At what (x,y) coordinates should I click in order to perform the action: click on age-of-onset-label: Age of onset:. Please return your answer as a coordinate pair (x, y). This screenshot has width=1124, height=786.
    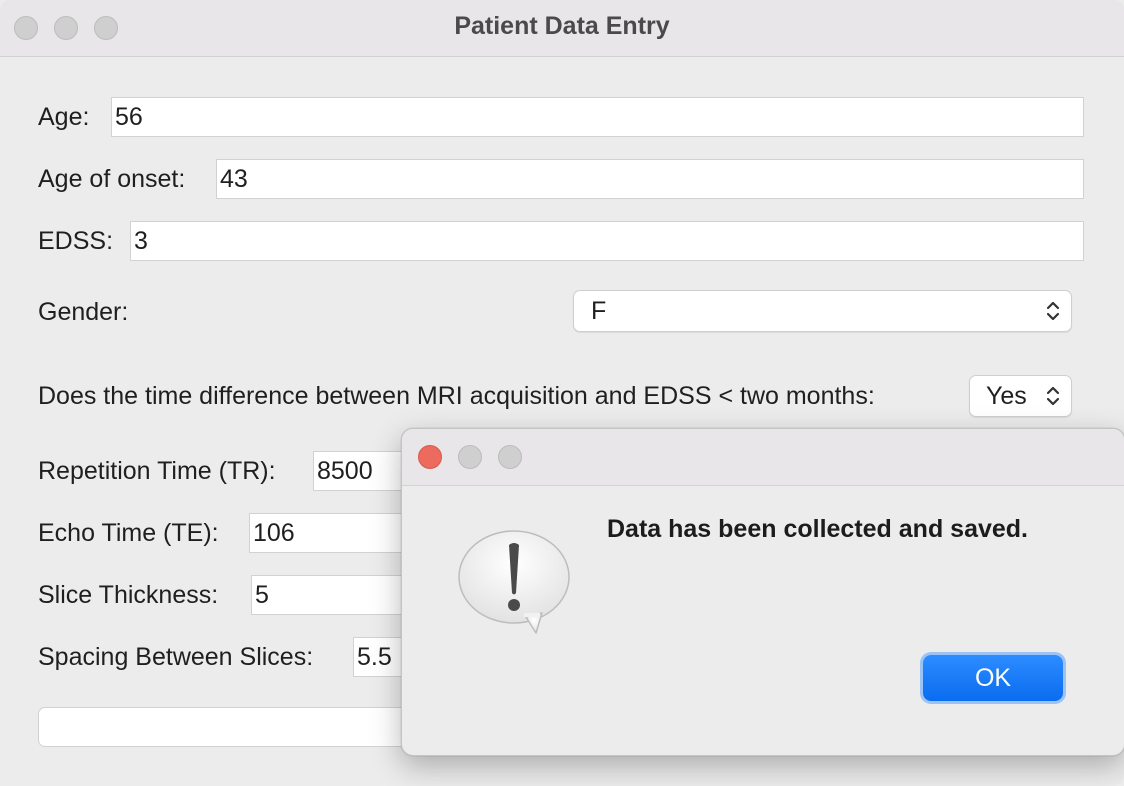
    Looking at the image, I should click on (112, 179).